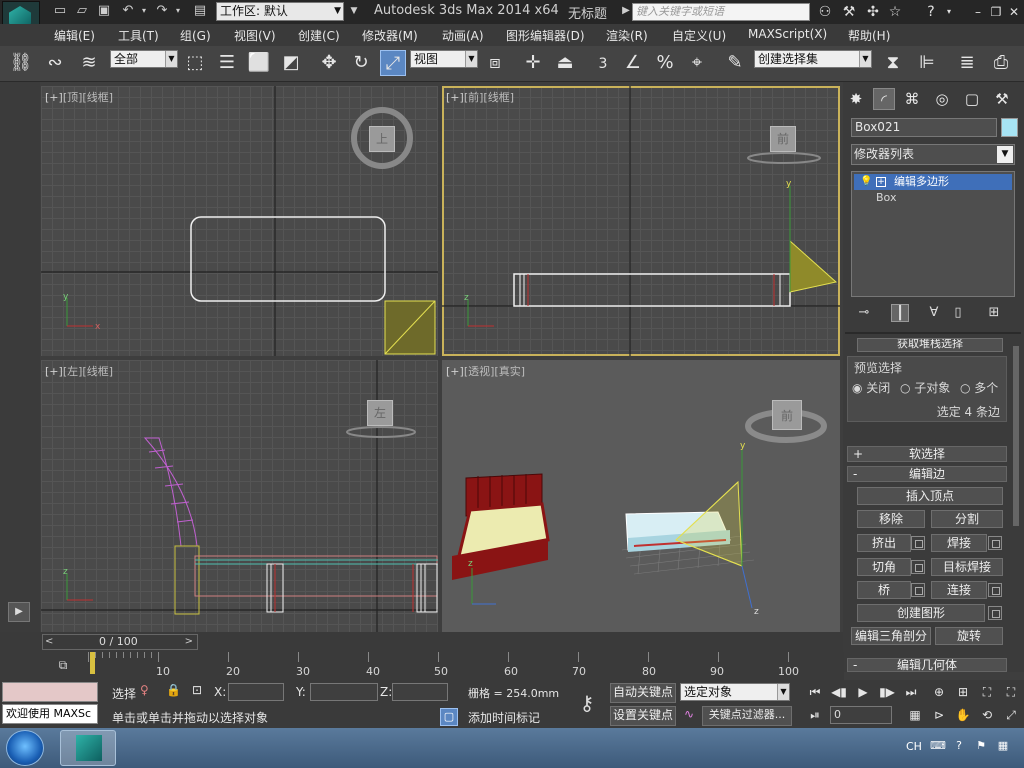 This screenshot has height=768, width=1024. What do you see at coordinates (504, 717) in the screenshot?
I see `add-time-tag: 添加时间标记` at bounding box center [504, 717].